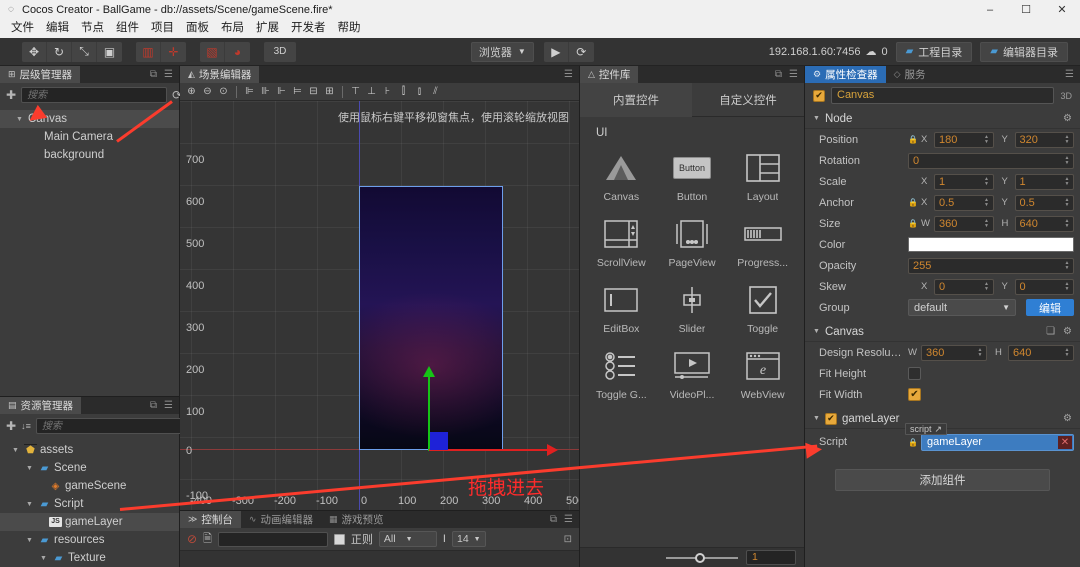 The height and width of the screenshot is (567, 1080). I want to click on menu-item-extension: 扩展, so click(267, 28).